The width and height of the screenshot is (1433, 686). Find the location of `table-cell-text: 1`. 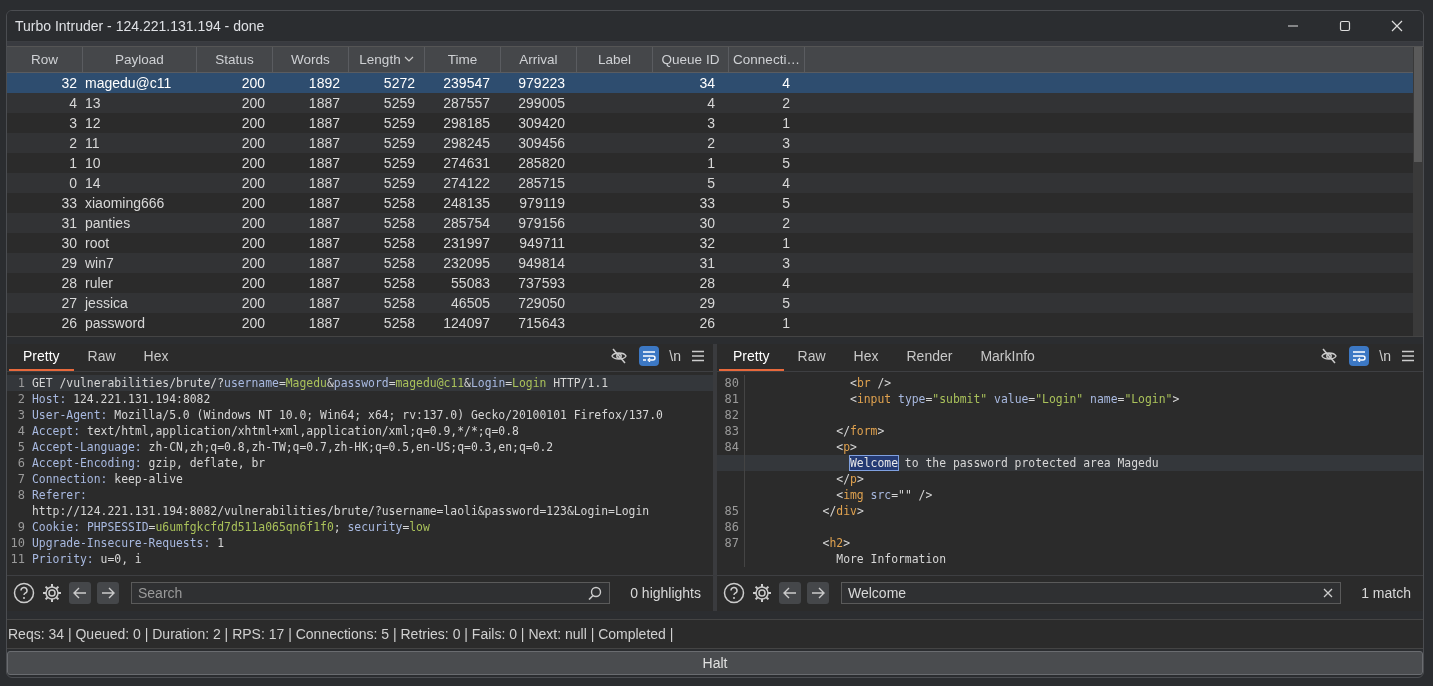

table-cell-text: 1 is located at coordinates (73, 162).